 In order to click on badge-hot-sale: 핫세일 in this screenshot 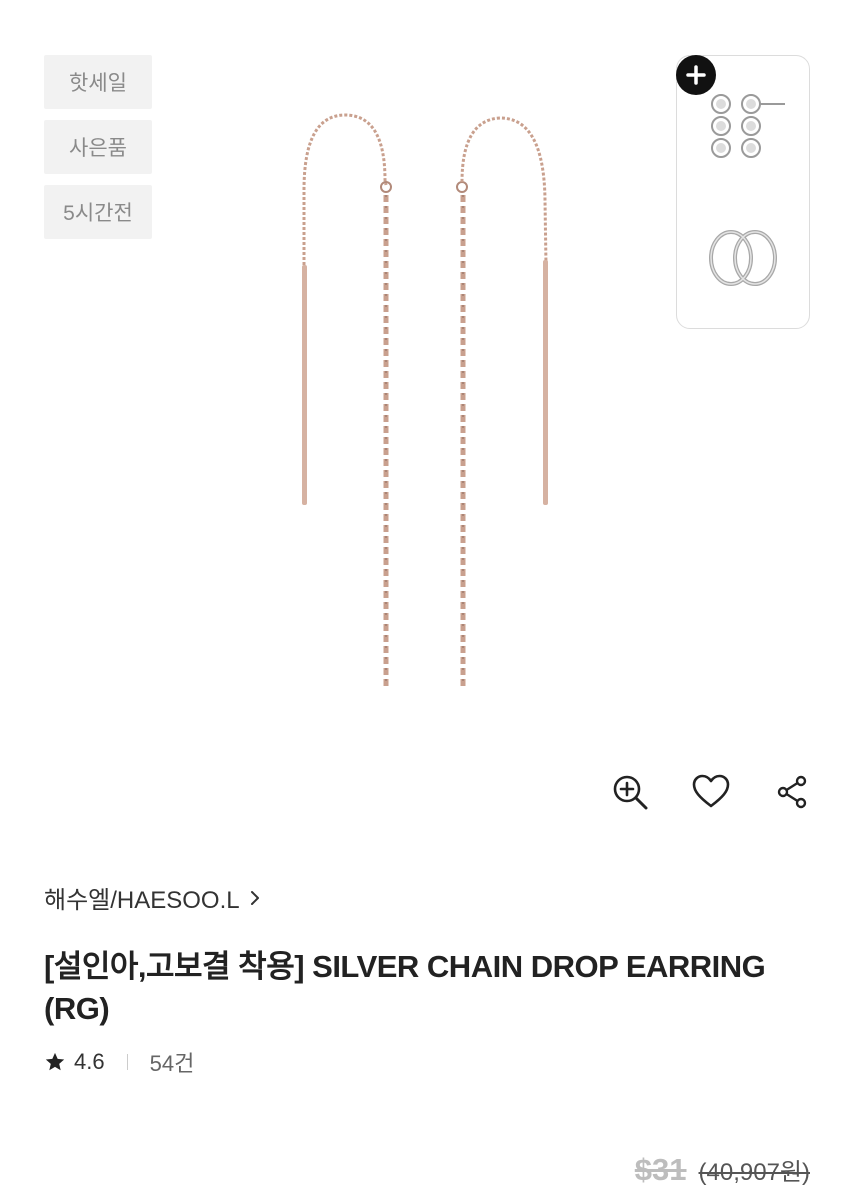, I will do `click(98, 82)`.